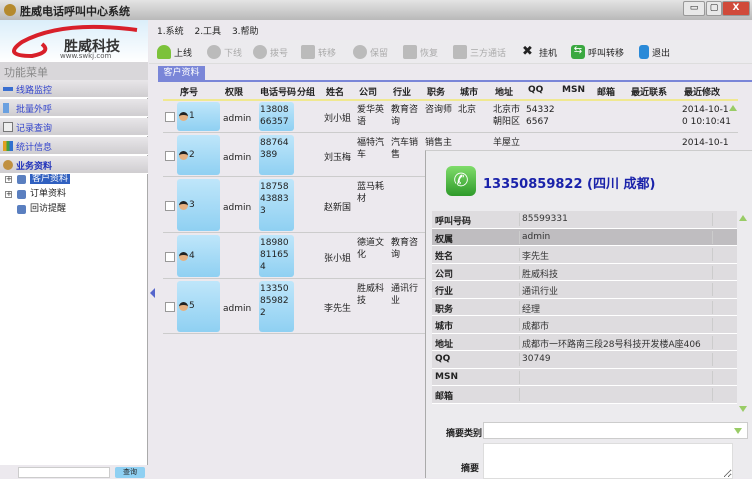  I want to click on detail-value: 85599331, so click(545, 219).